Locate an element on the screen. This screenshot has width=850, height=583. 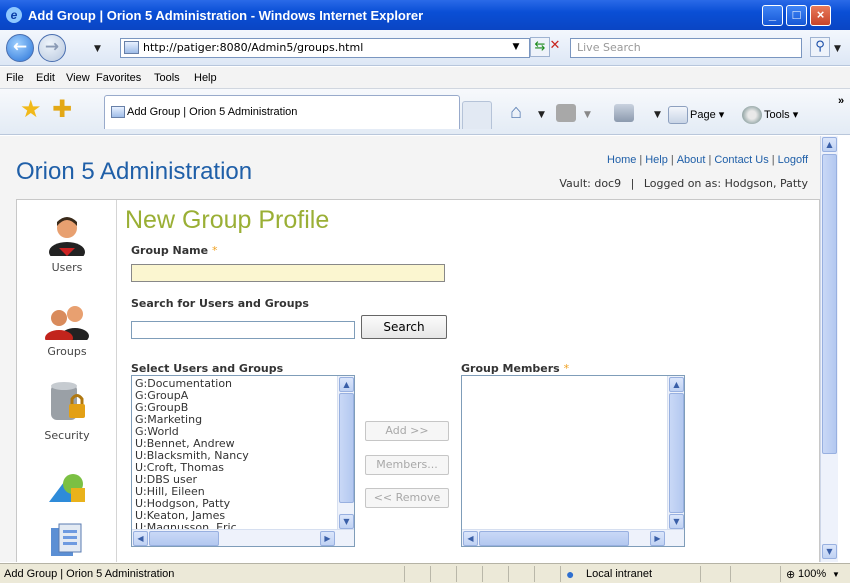
nav-item-groups: Groups is located at coordinates (67, 329).